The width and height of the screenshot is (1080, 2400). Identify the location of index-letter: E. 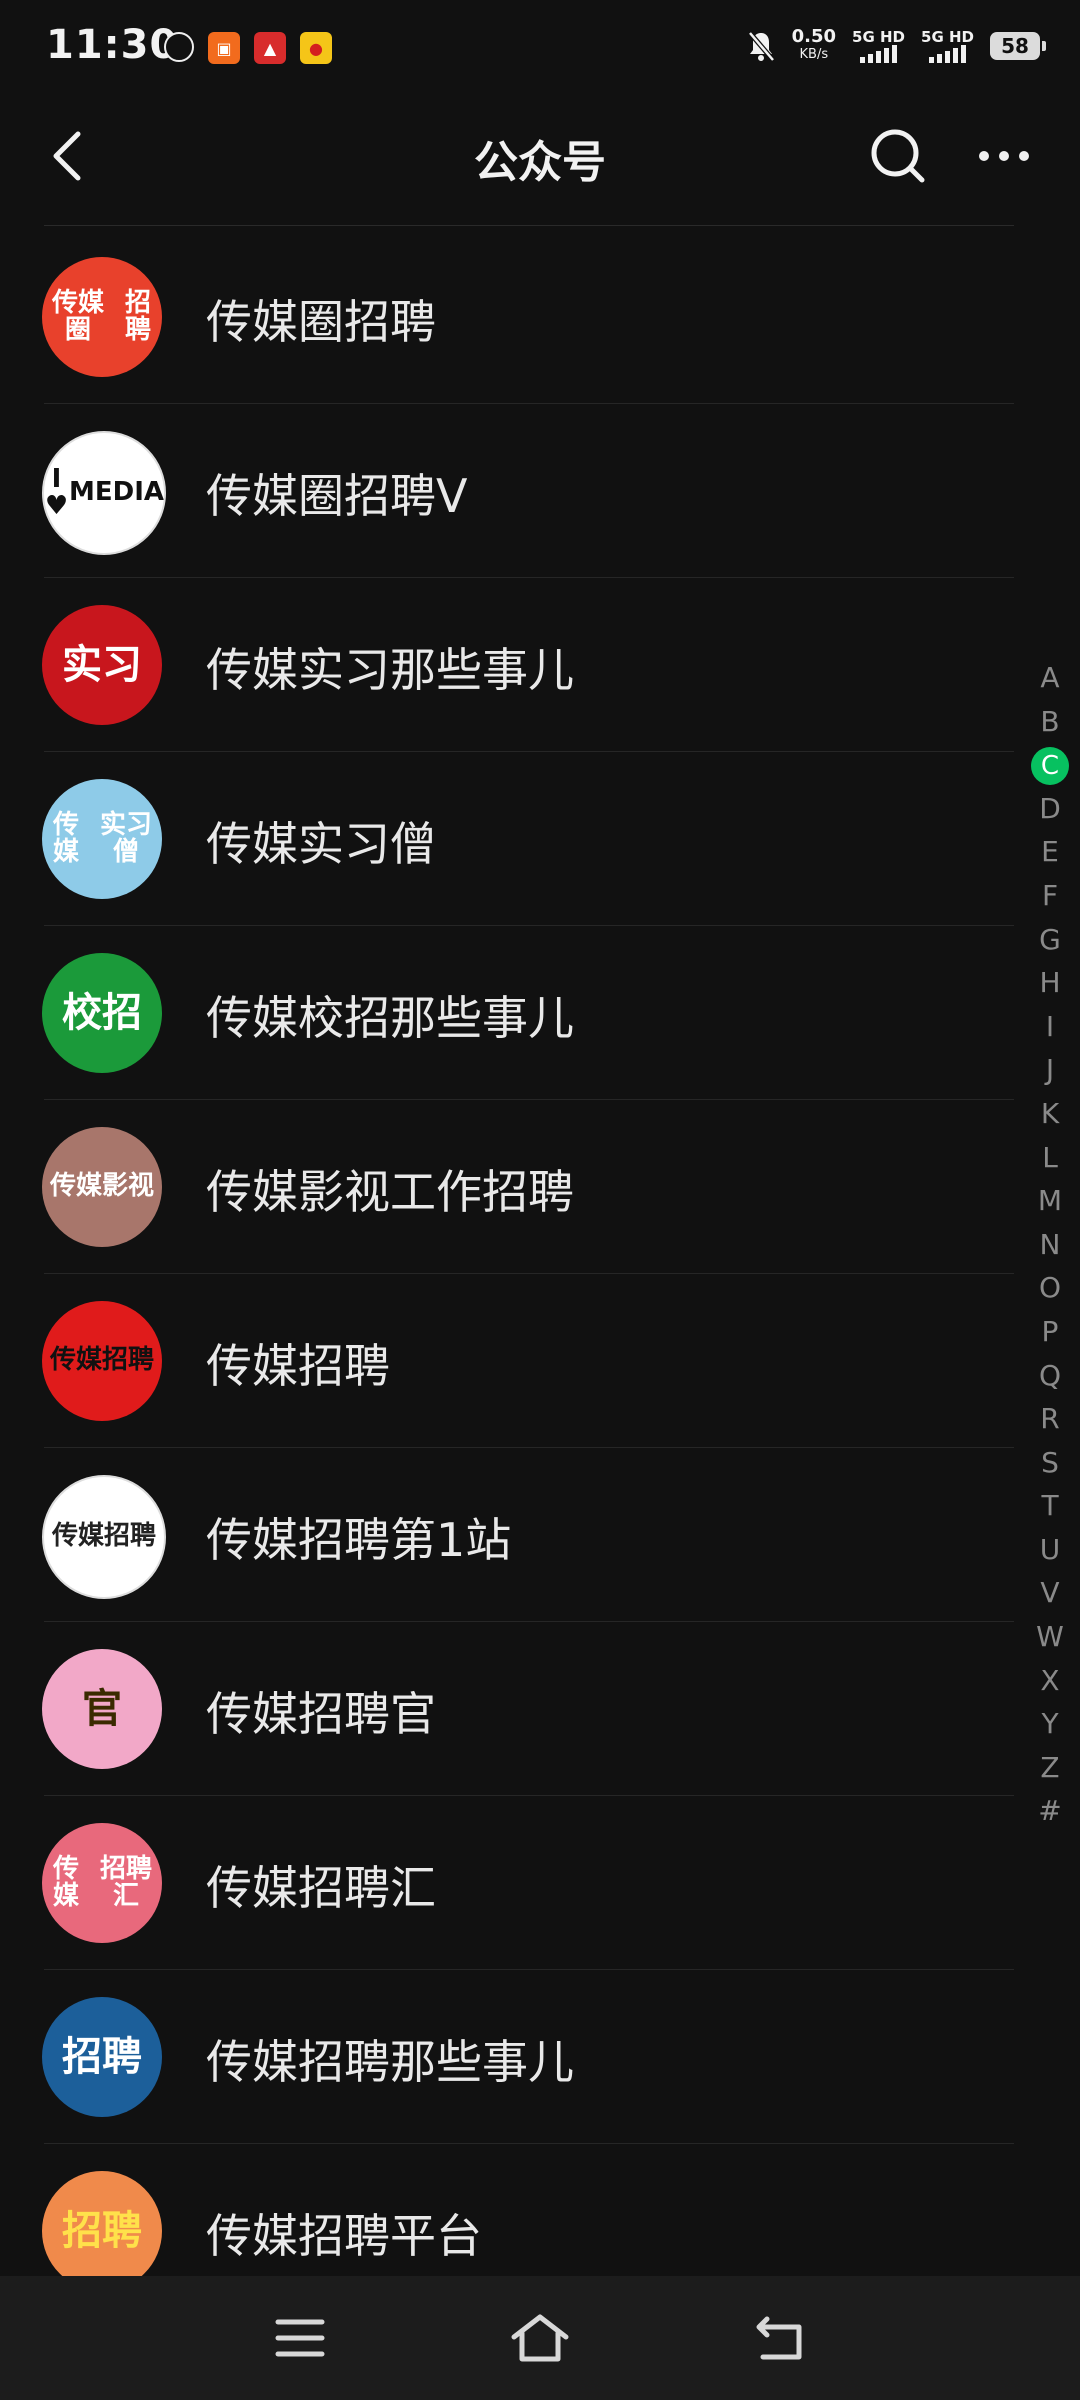
(1050, 852).